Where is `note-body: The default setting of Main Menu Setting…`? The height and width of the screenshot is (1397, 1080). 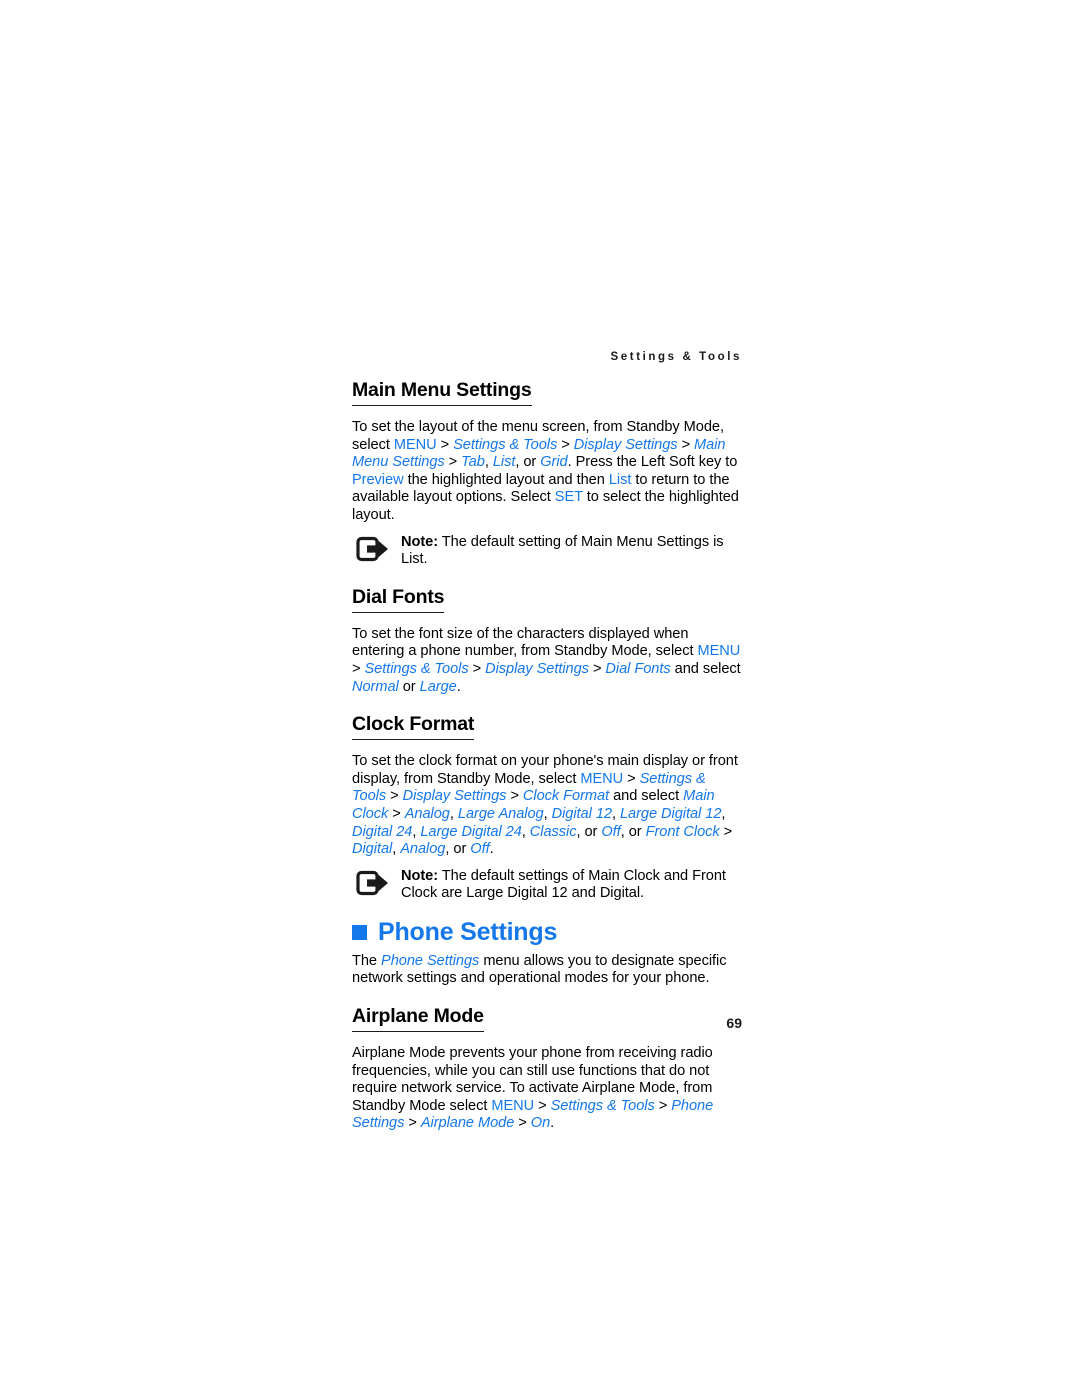 note-body: The default setting of Main Menu Setting… is located at coordinates (562, 550).